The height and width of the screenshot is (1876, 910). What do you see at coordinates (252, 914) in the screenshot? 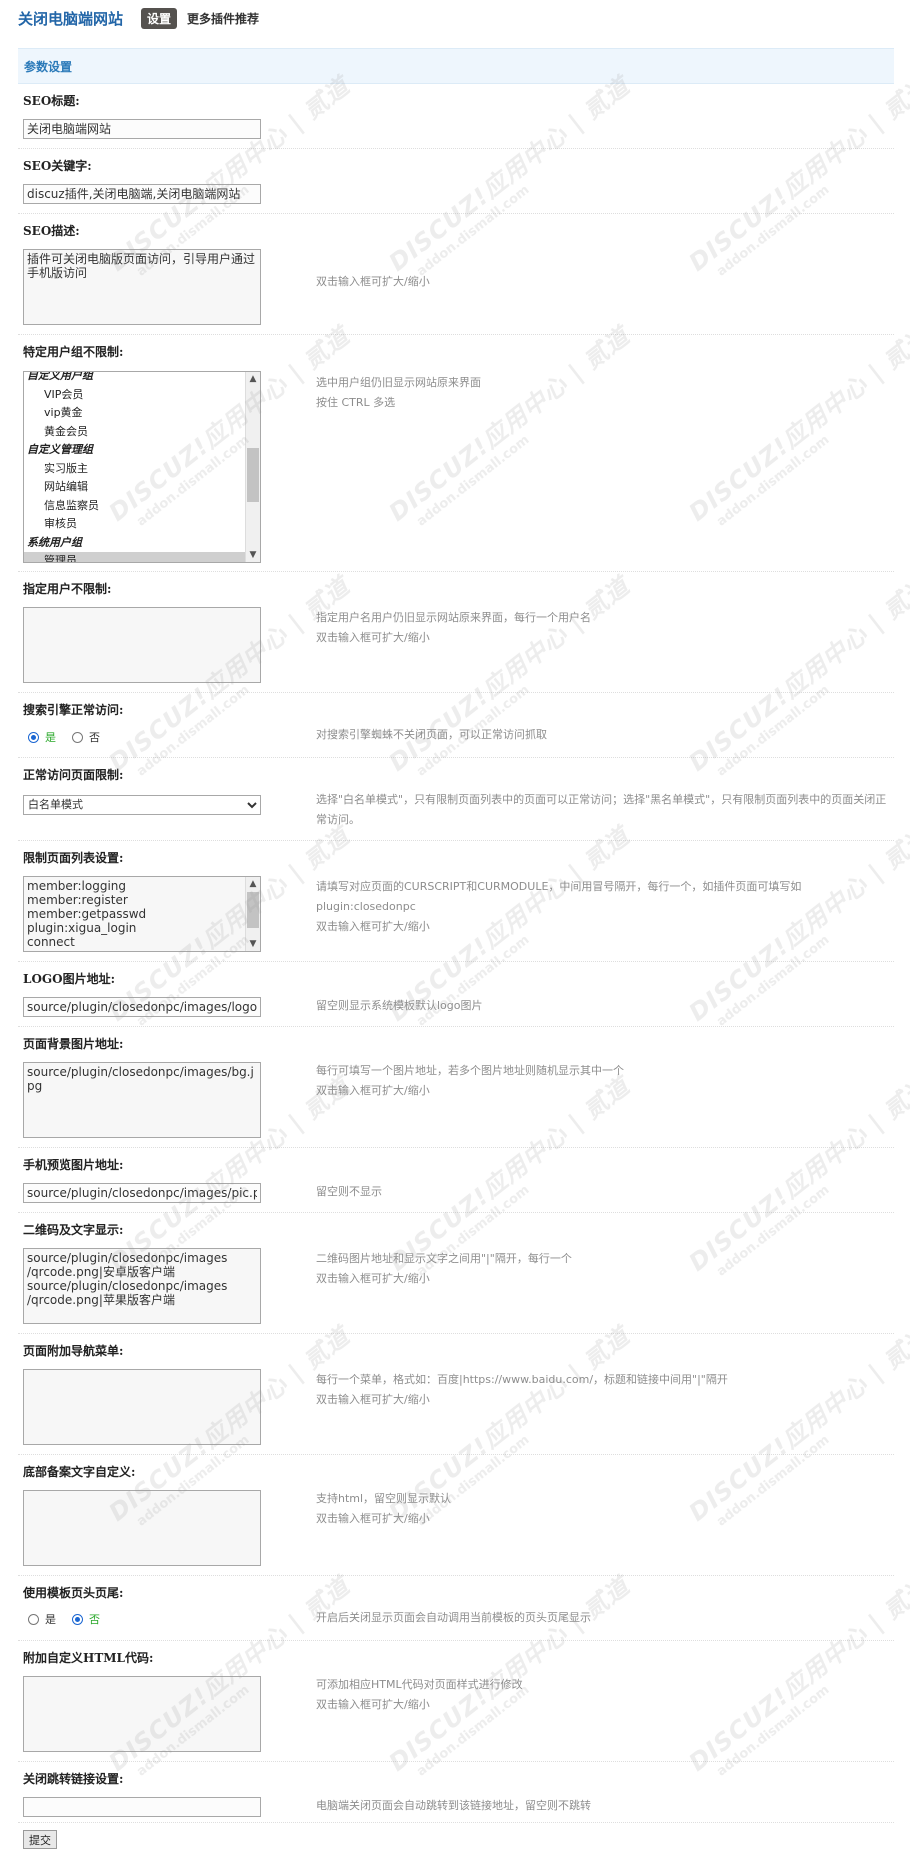
I see `page-list-scrollbar: ▲ ▼` at bounding box center [252, 914].